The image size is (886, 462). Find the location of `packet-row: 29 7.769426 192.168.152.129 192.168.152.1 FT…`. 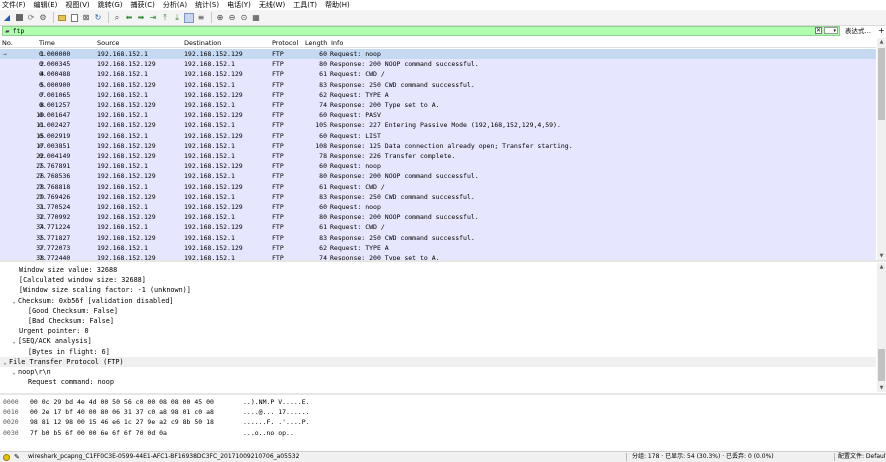

packet-row: 29 7.769426 192.168.152.129 192.168.152.1 FT… is located at coordinates (438, 197).